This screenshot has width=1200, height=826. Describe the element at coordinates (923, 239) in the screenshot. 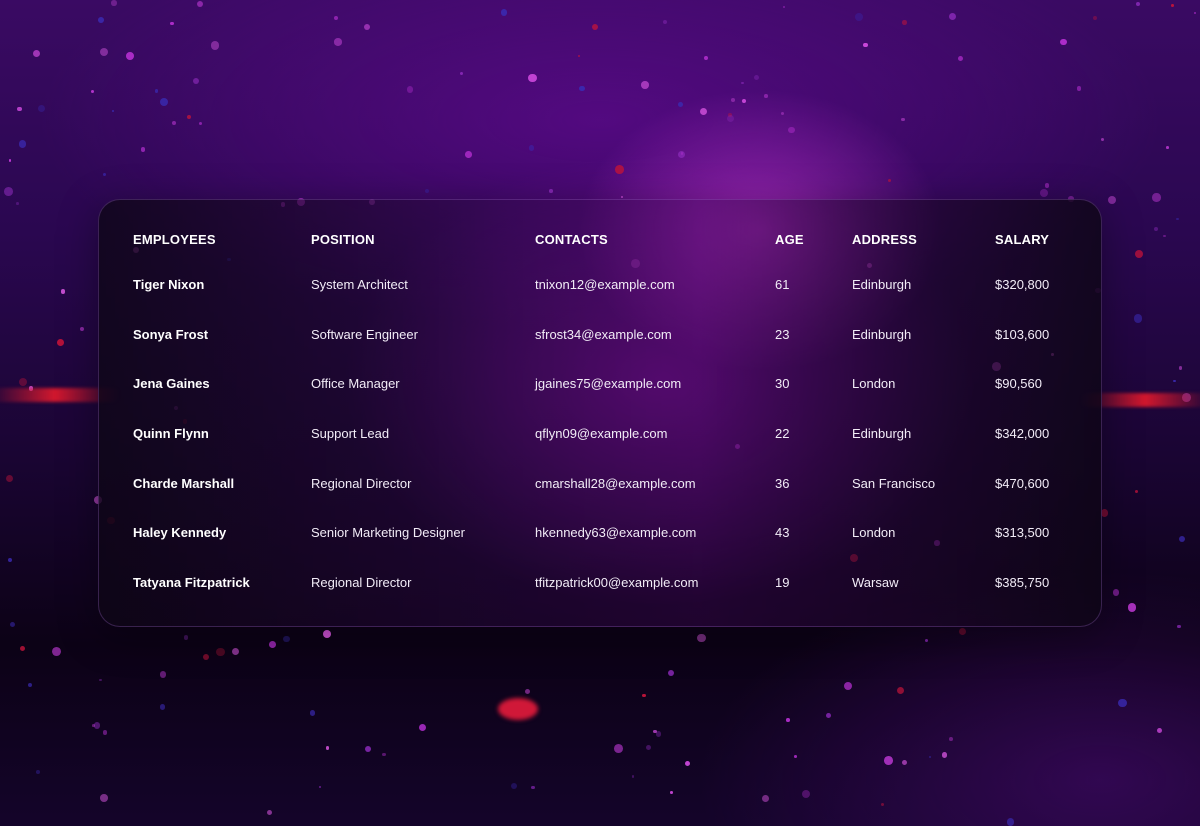

I see `header-address: ADDRESS` at that location.